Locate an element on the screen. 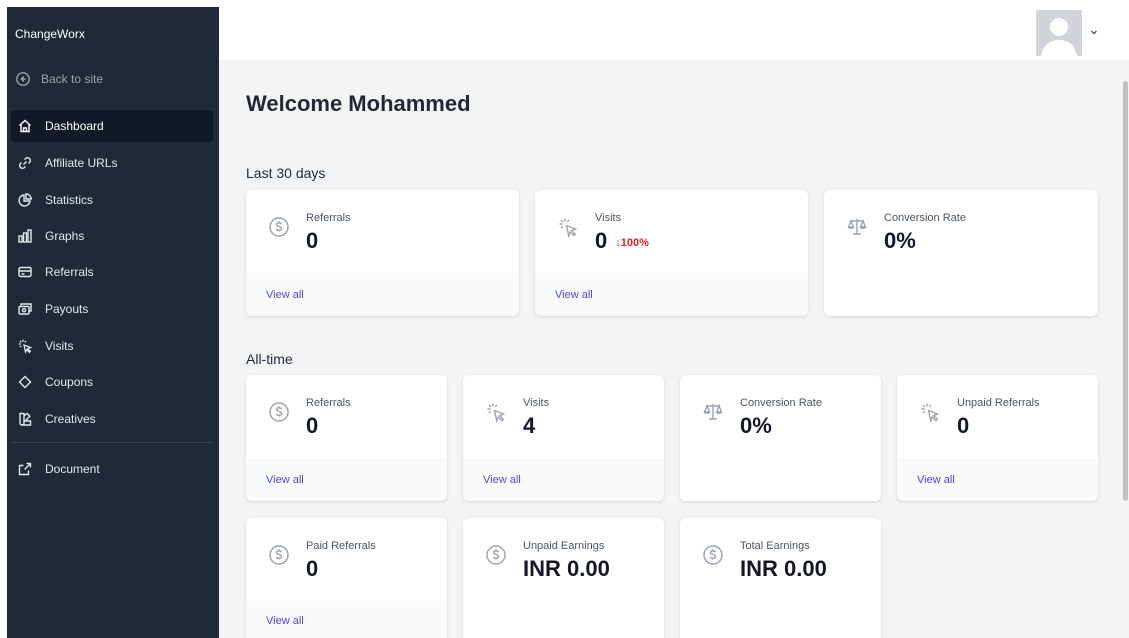 Image resolution: width=1129 pixels, height=638 pixels. back-to-site-link: Back to site is located at coordinates (59, 79).